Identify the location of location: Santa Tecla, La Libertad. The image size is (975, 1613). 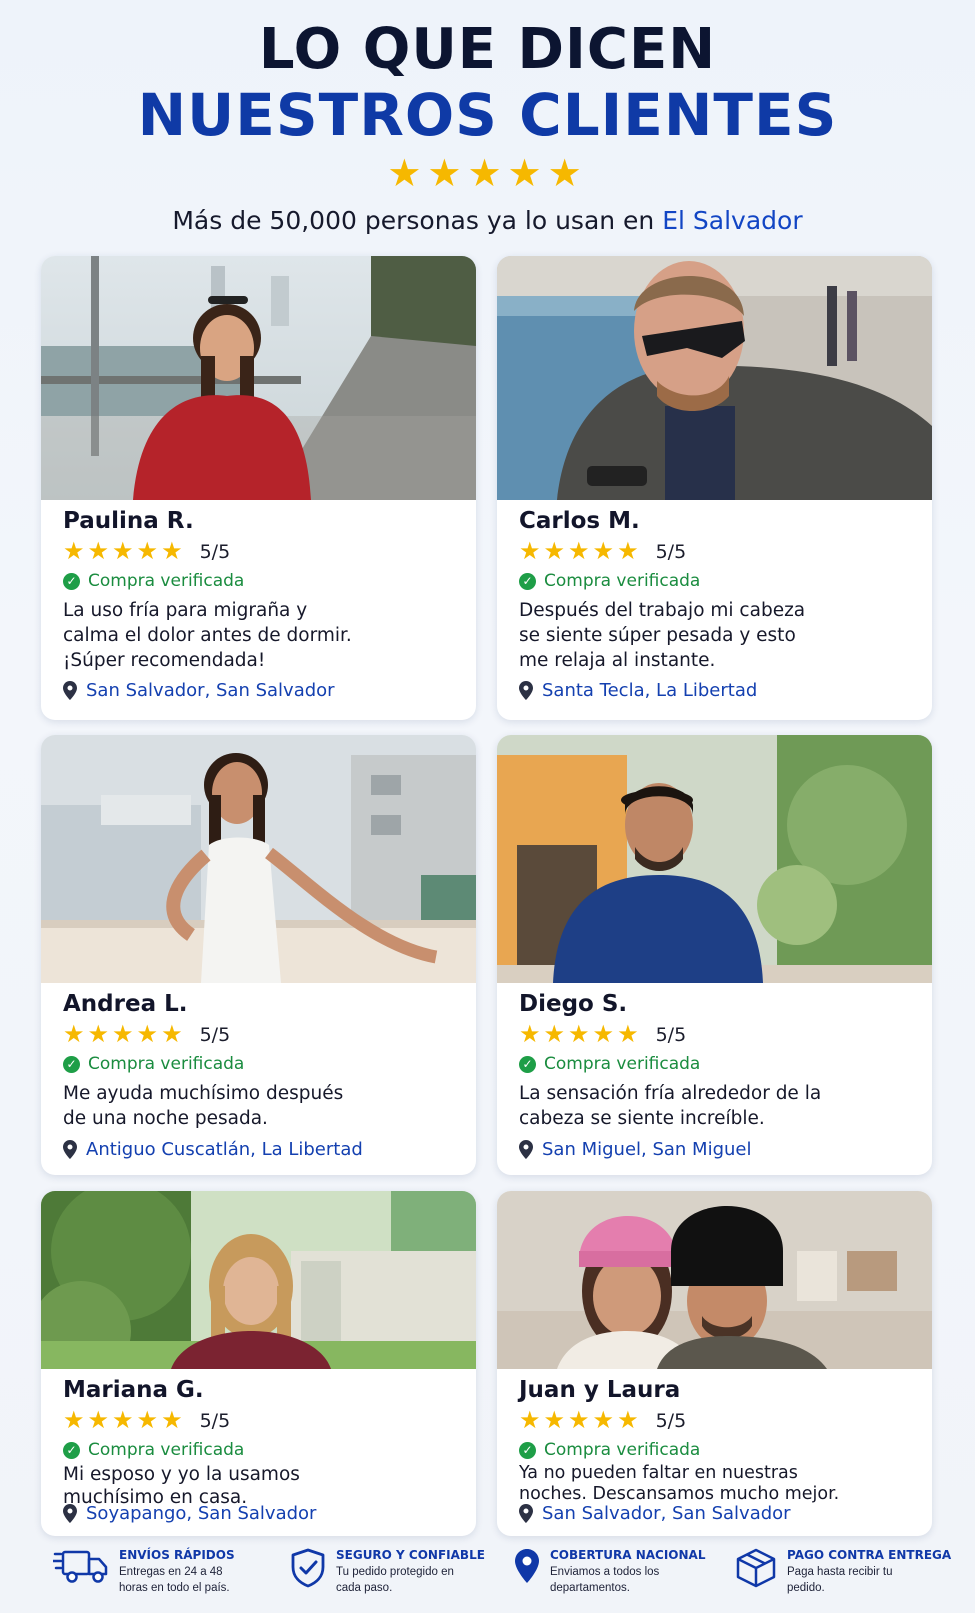
(638, 690).